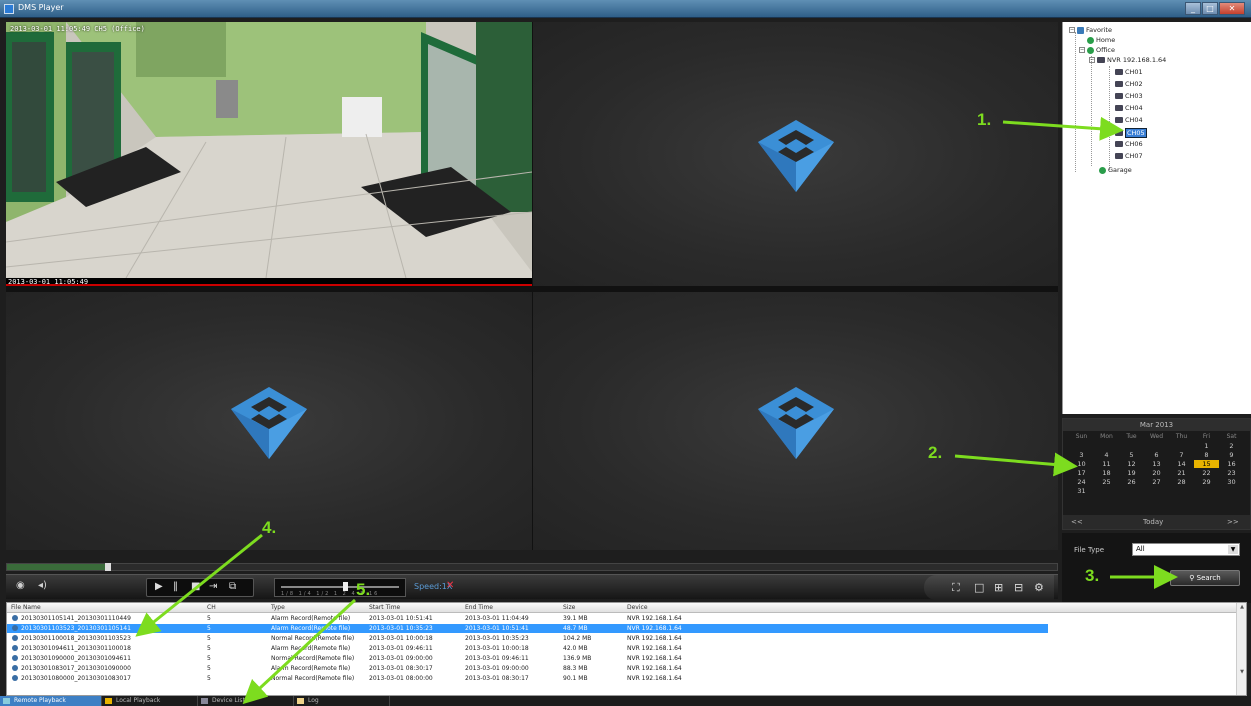 The image size is (1251, 706). I want to click on snapshot-icon: ◉, so click(20, 585).